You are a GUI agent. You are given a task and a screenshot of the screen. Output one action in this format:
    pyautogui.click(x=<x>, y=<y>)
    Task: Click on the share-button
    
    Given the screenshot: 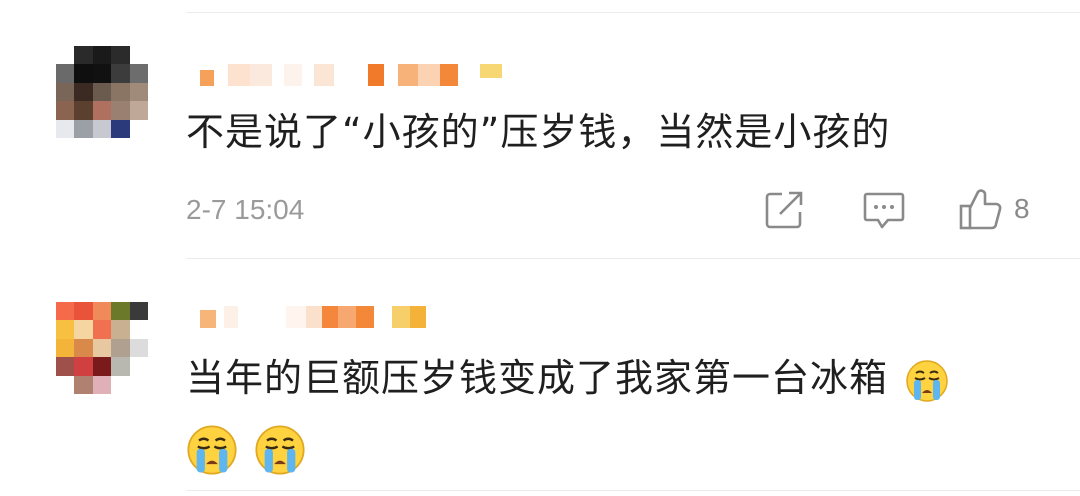 What is the action you would take?
    pyautogui.click(x=785, y=210)
    